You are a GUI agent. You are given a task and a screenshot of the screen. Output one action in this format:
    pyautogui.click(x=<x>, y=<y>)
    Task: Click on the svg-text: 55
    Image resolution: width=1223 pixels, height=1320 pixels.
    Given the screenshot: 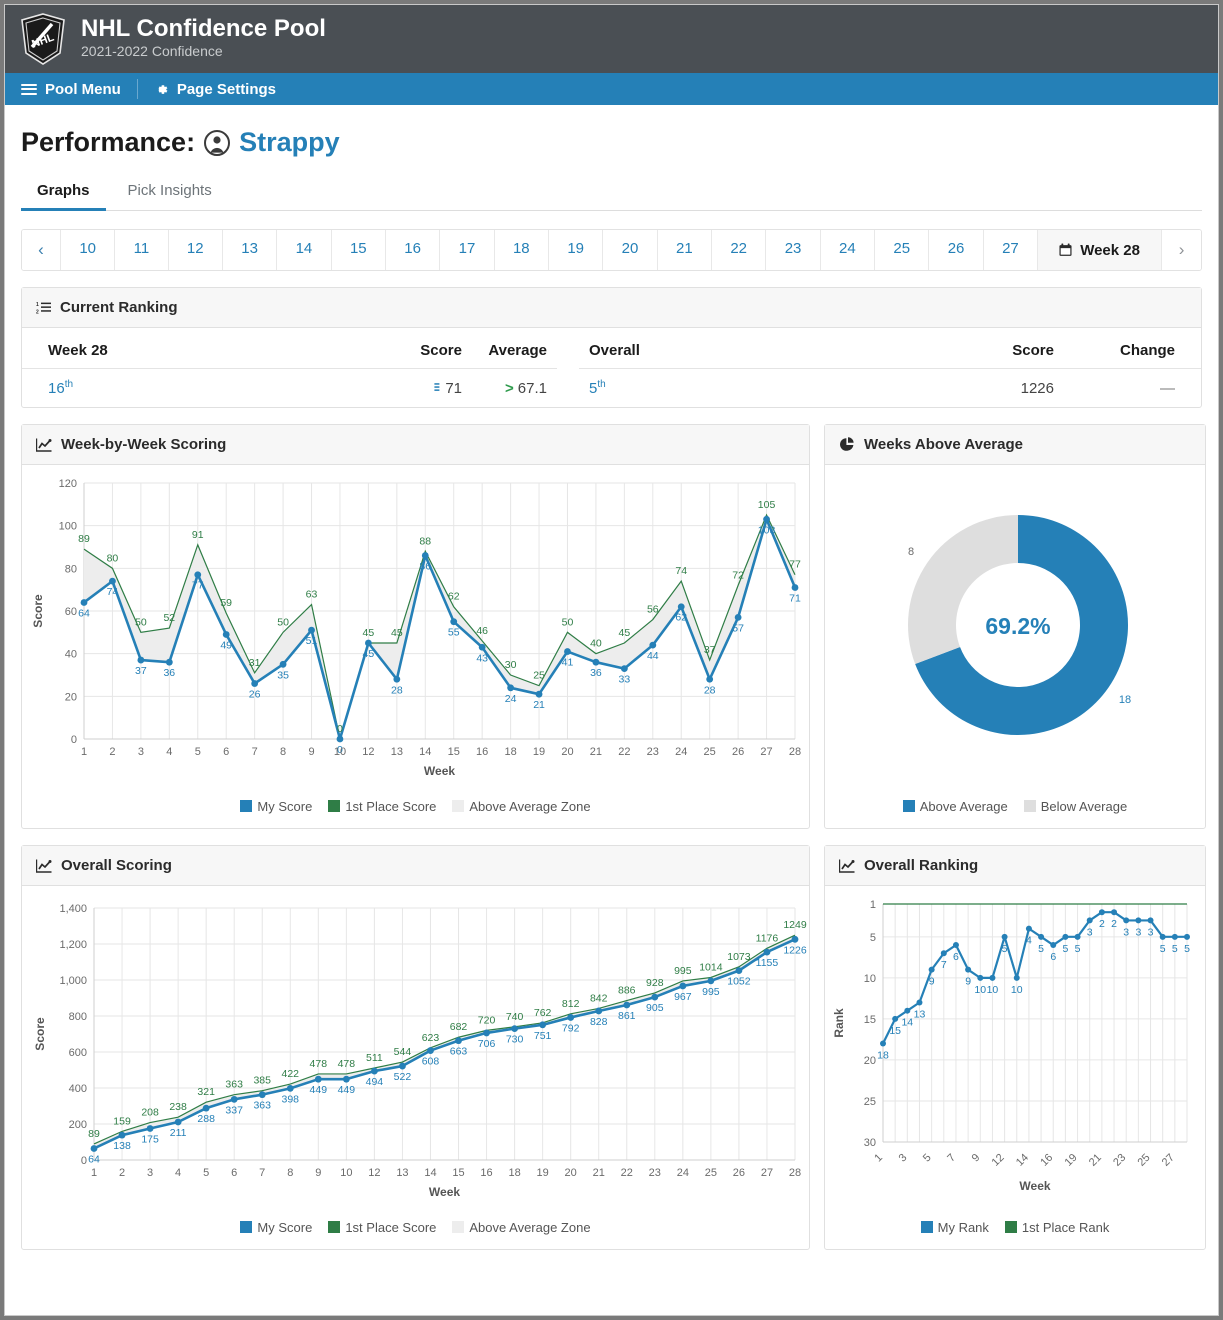 What is the action you would take?
    pyautogui.click(x=454, y=633)
    